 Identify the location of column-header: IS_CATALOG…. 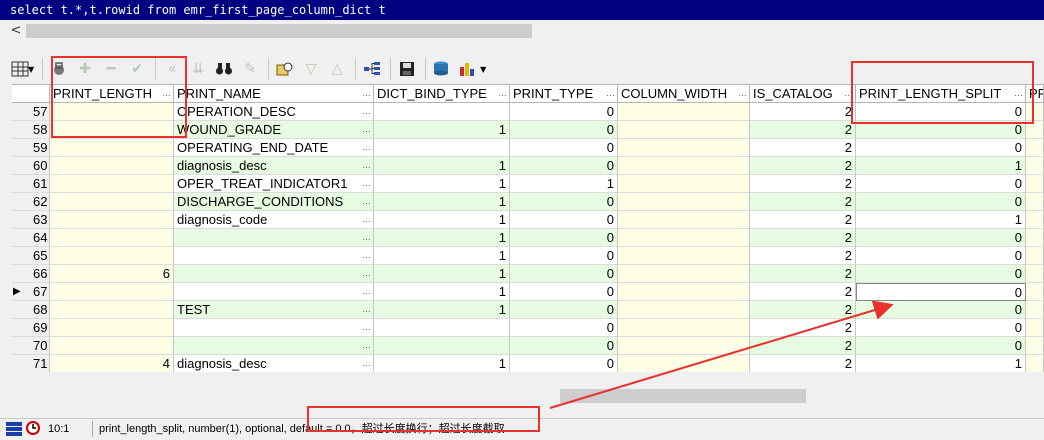
(803, 94).